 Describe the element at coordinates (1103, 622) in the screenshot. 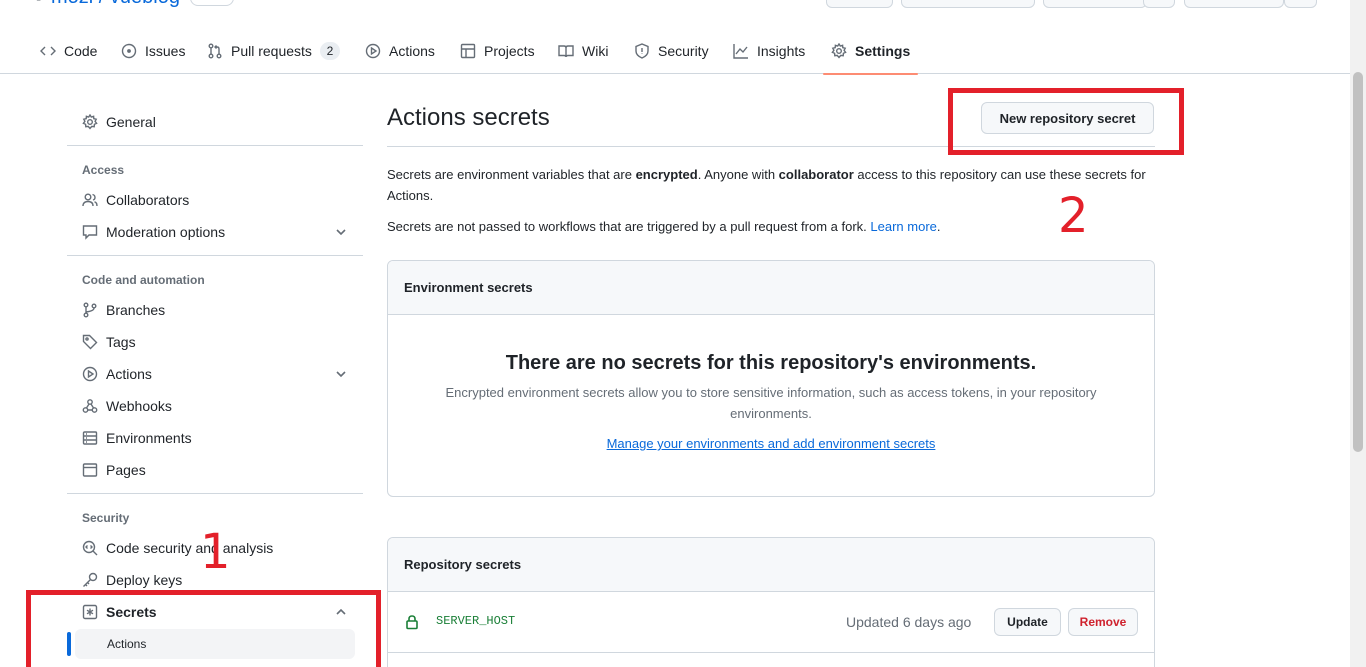

I see `remove-secret-button: Remove` at that location.